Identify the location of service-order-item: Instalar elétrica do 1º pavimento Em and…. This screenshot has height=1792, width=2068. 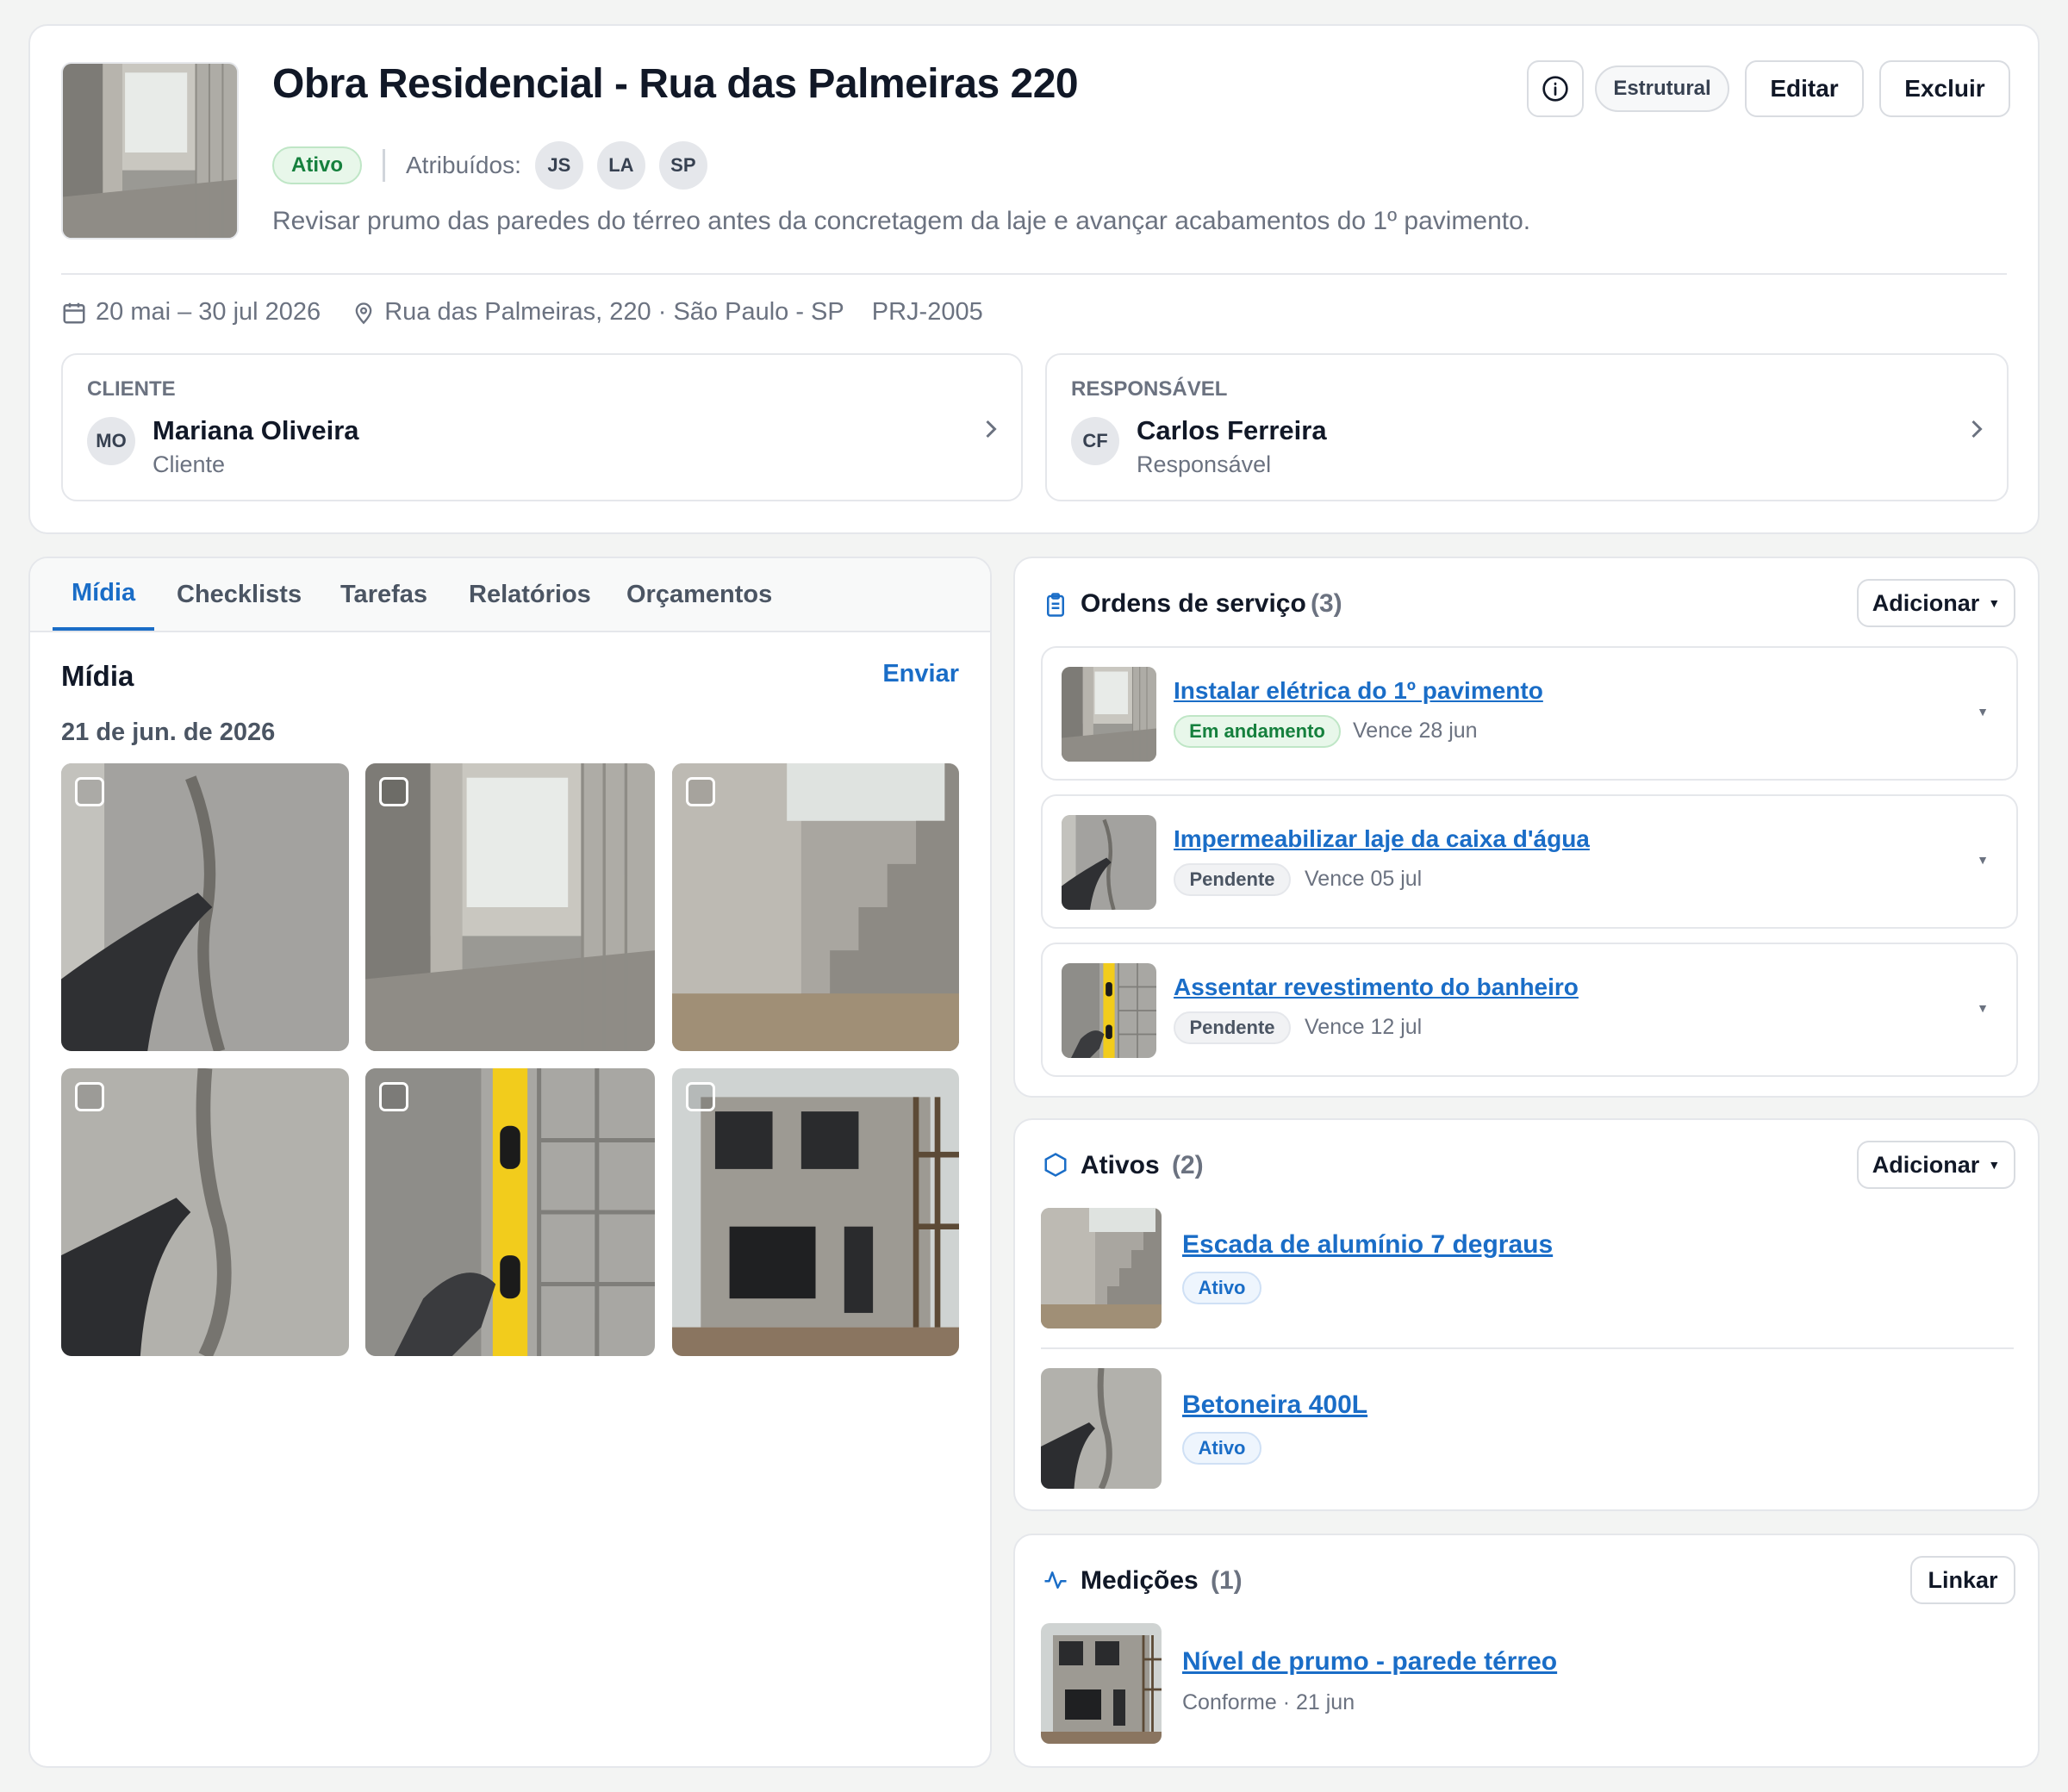
(1529, 714).